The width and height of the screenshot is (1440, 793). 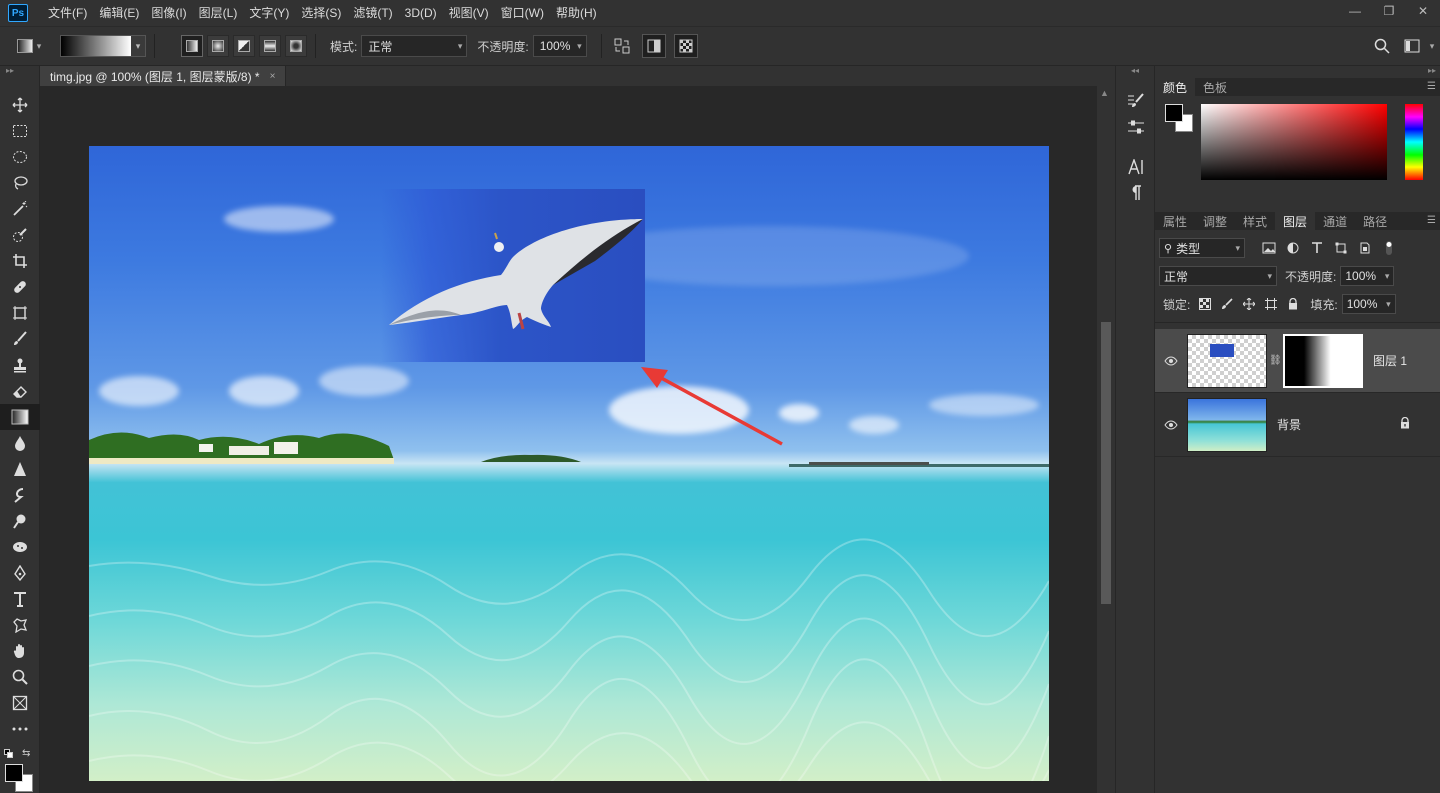 What do you see at coordinates (1205, 304) in the screenshot?
I see `lock-transparent-icon` at bounding box center [1205, 304].